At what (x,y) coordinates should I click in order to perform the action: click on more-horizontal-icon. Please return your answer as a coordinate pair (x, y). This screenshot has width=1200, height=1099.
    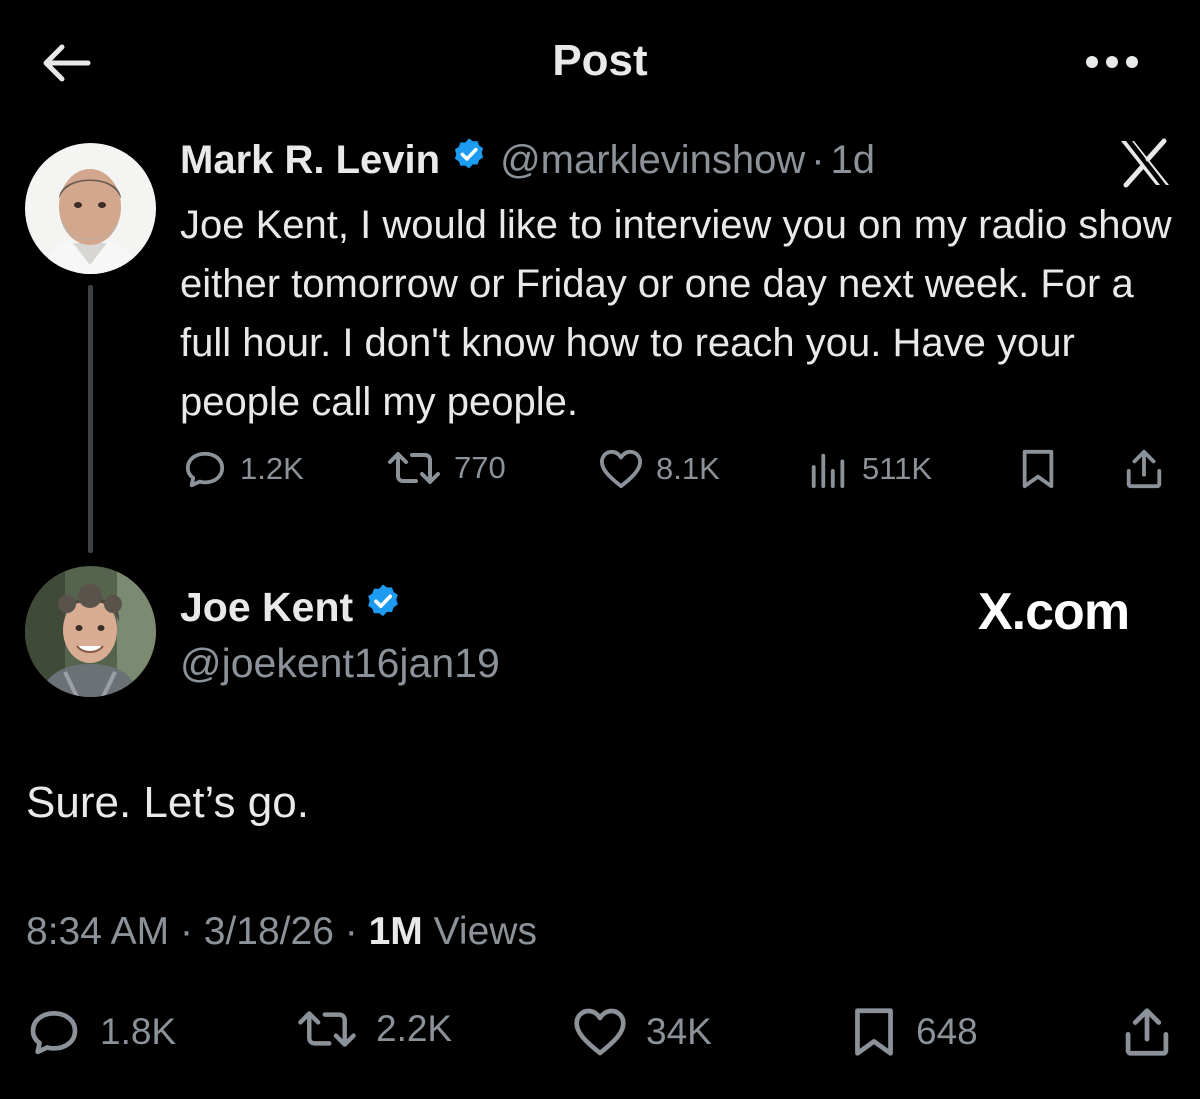
    Looking at the image, I should click on (1112, 62).